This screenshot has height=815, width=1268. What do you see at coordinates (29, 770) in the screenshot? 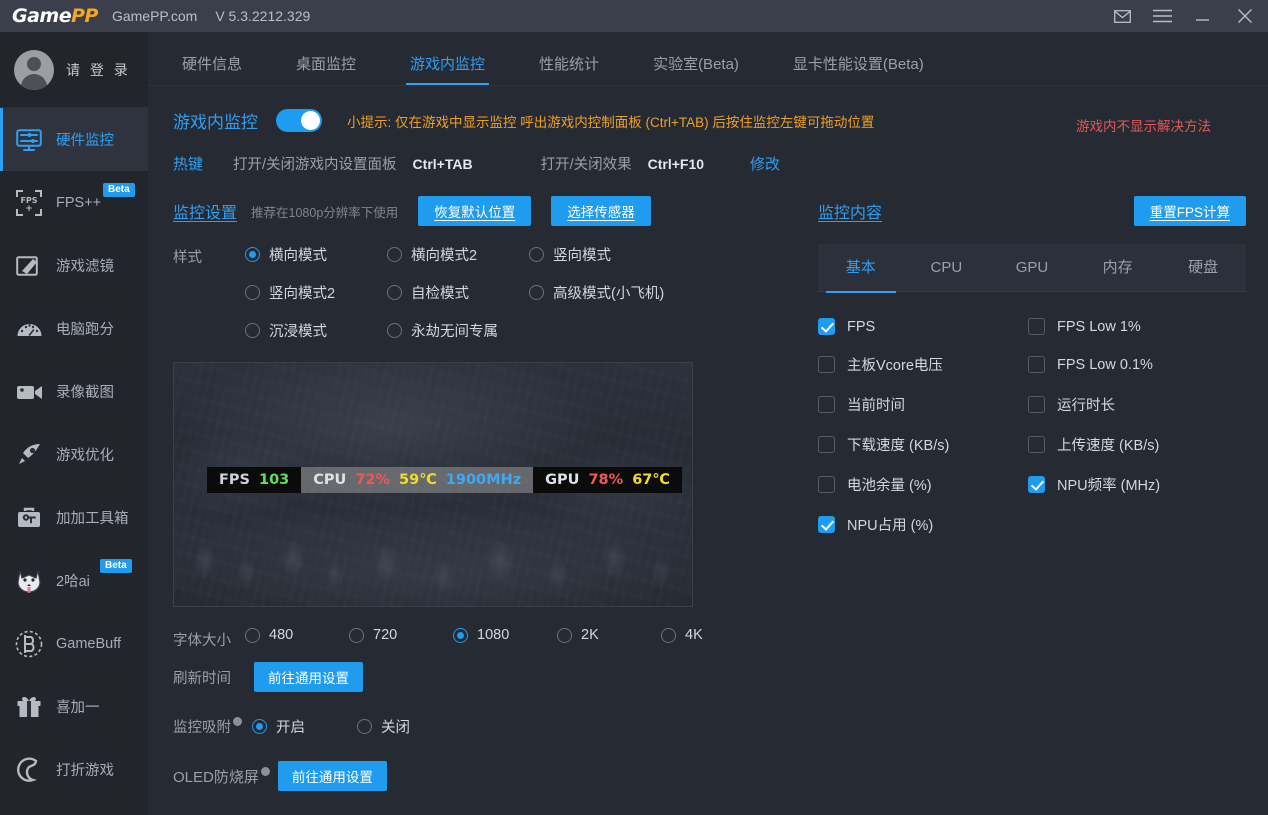
I see `discount-icon` at bounding box center [29, 770].